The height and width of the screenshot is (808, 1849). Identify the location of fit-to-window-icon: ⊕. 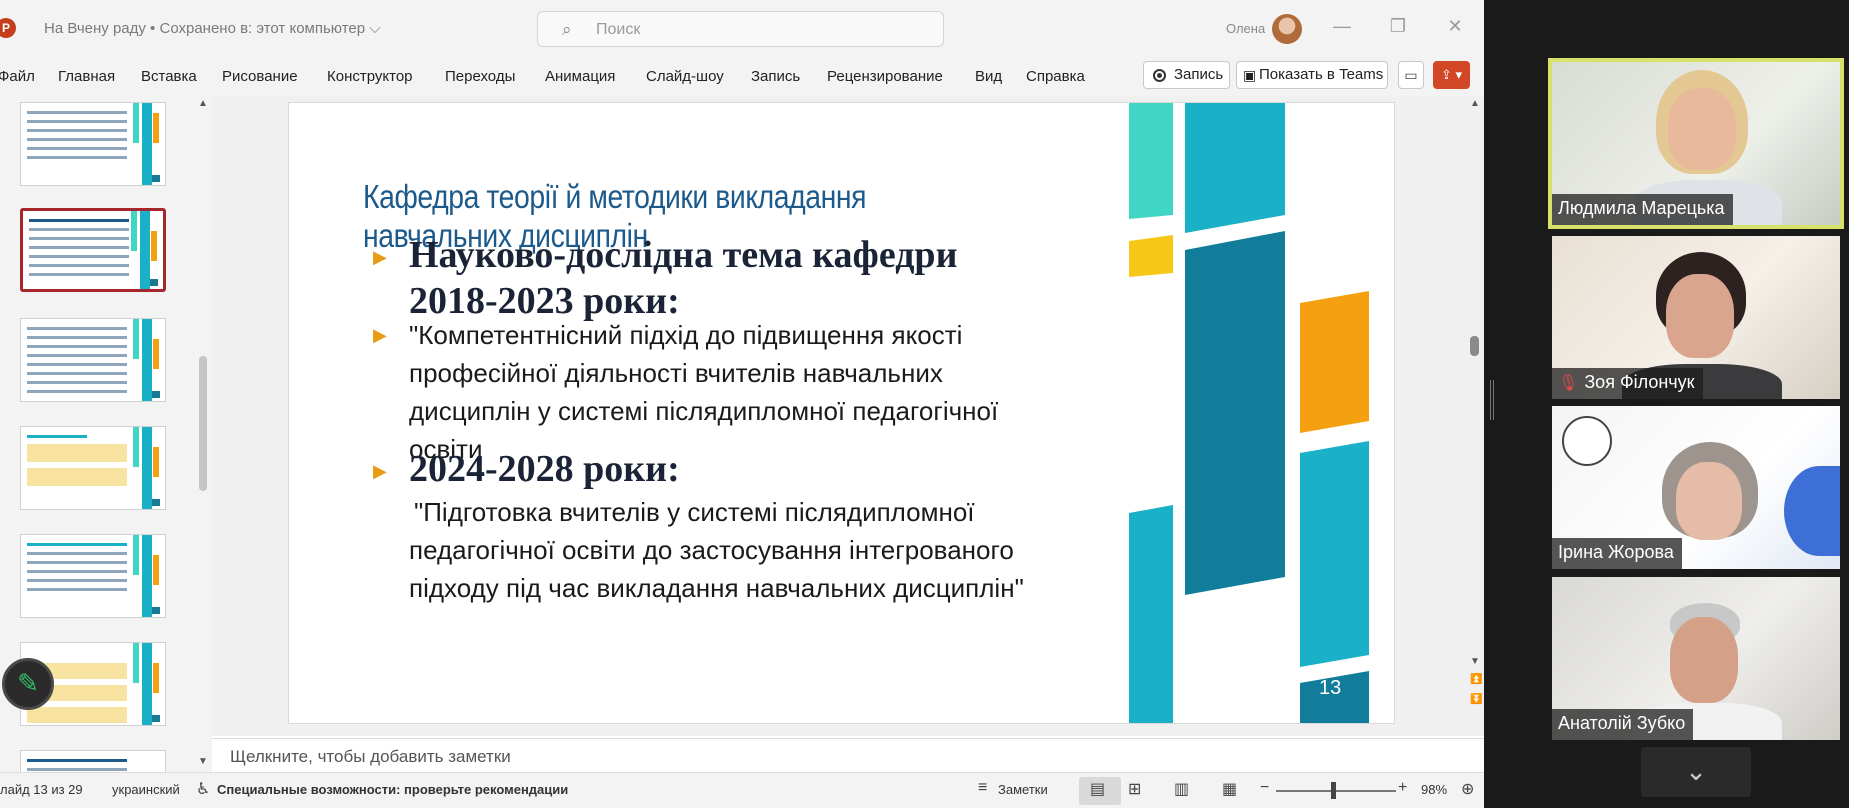
(1467, 789).